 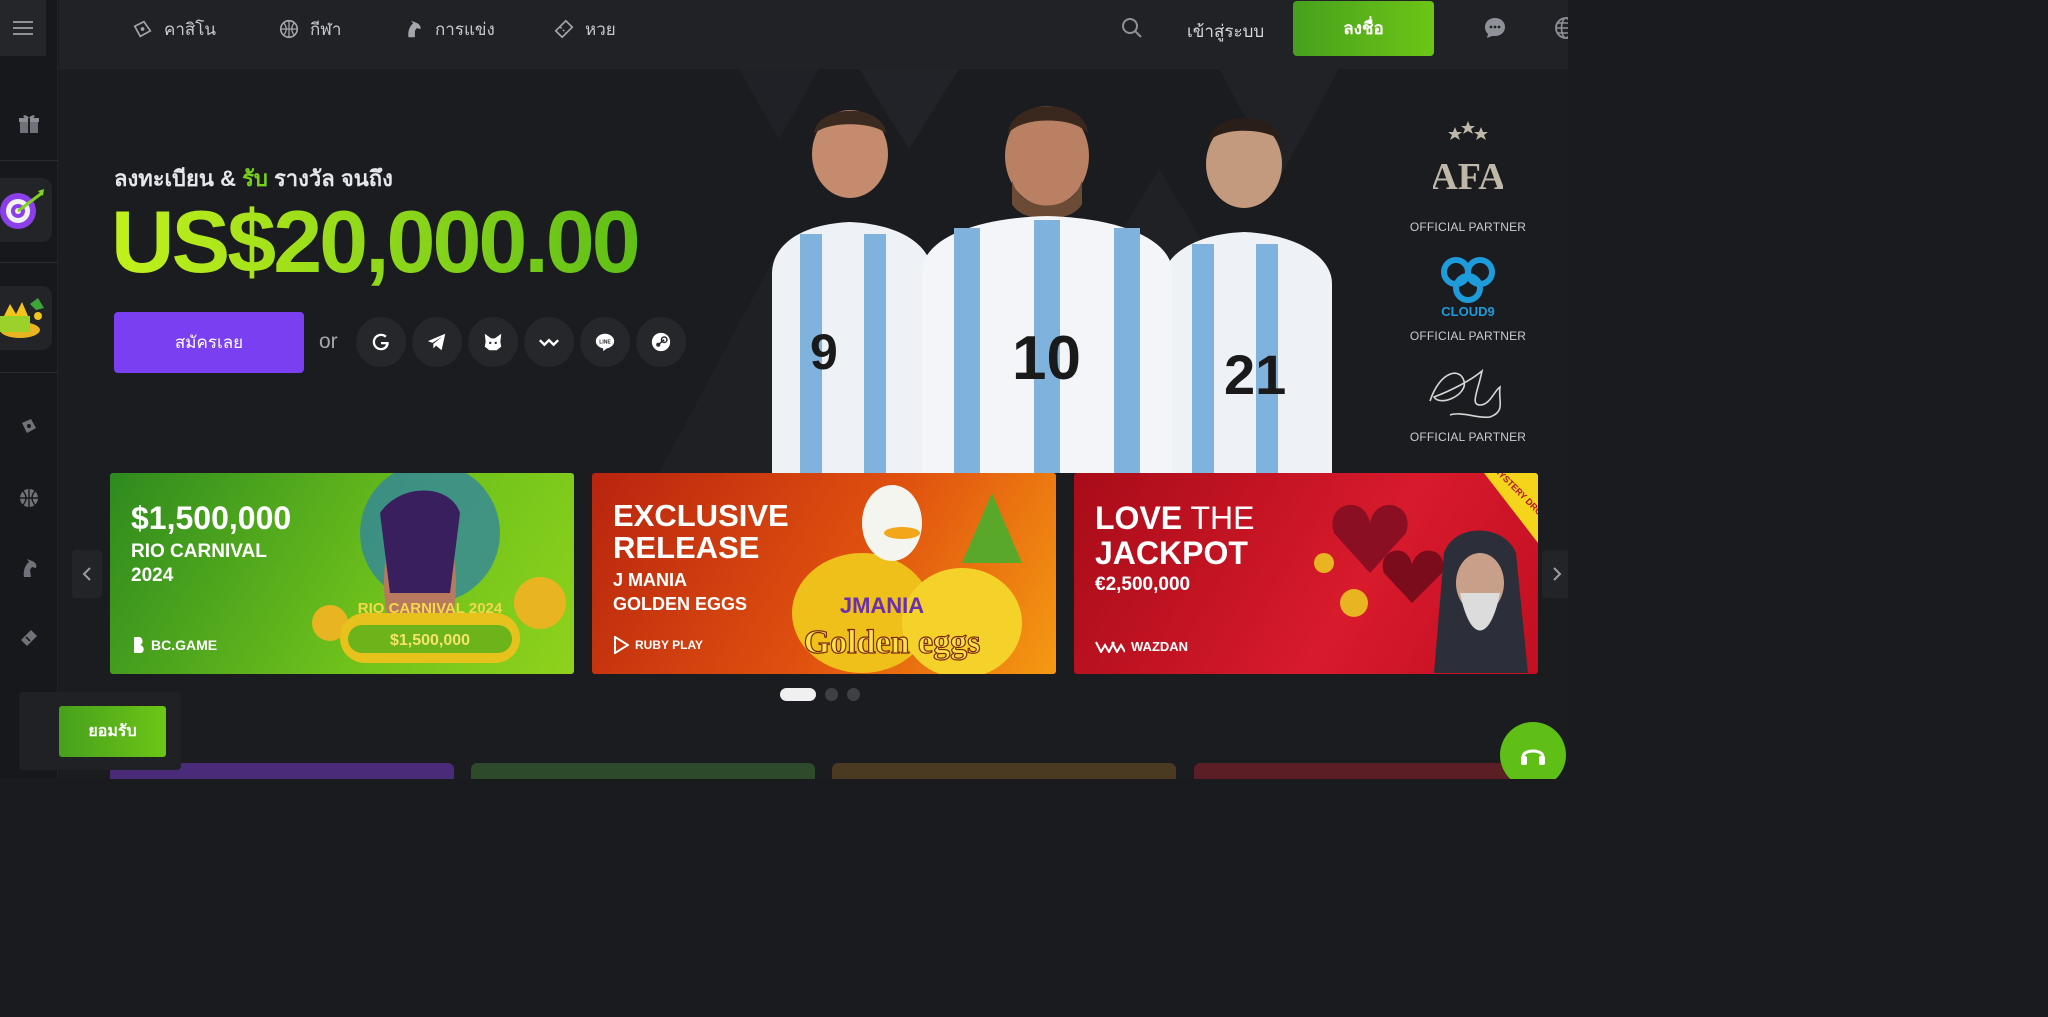 What do you see at coordinates (1533, 757) in the screenshot?
I see `headset-icon` at bounding box center [1533, 757].